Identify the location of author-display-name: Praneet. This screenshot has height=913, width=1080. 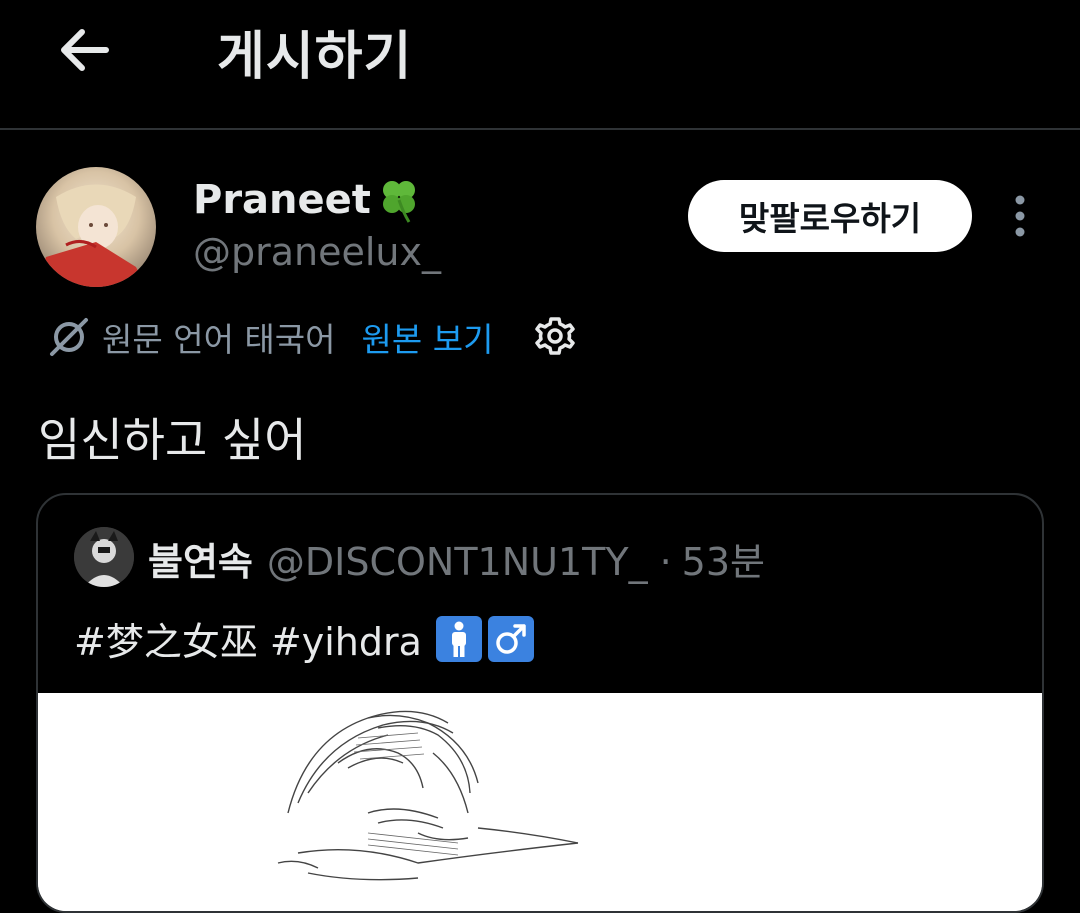
(308, 200).